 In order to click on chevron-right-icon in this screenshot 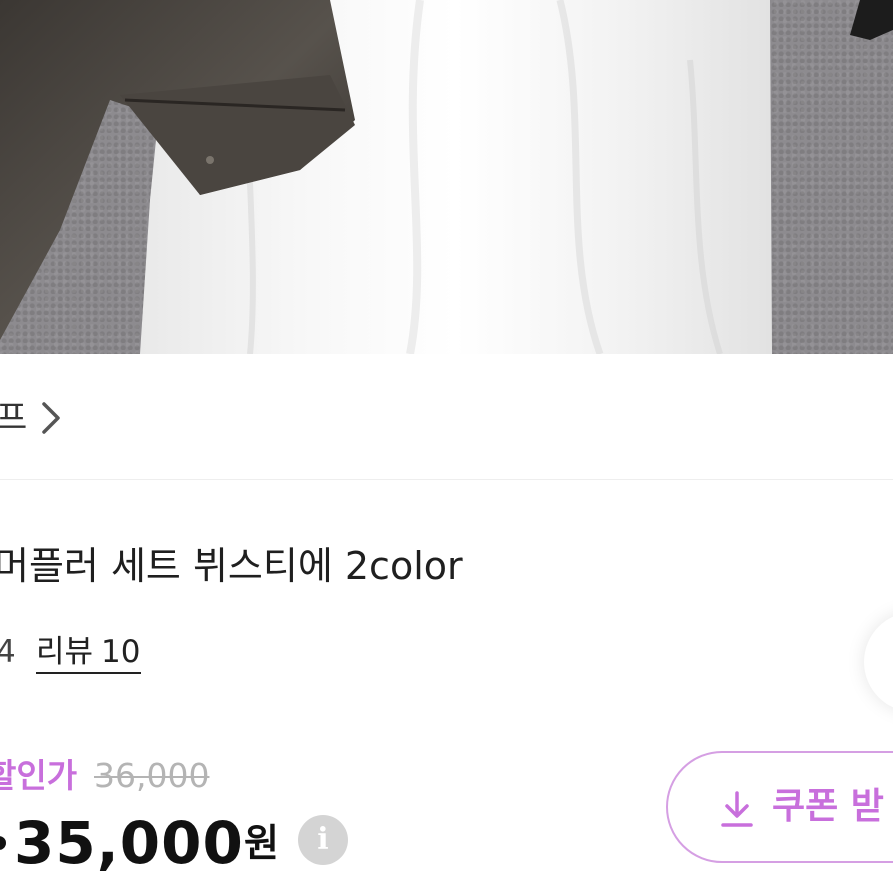, I will do `click(52, 418)`.